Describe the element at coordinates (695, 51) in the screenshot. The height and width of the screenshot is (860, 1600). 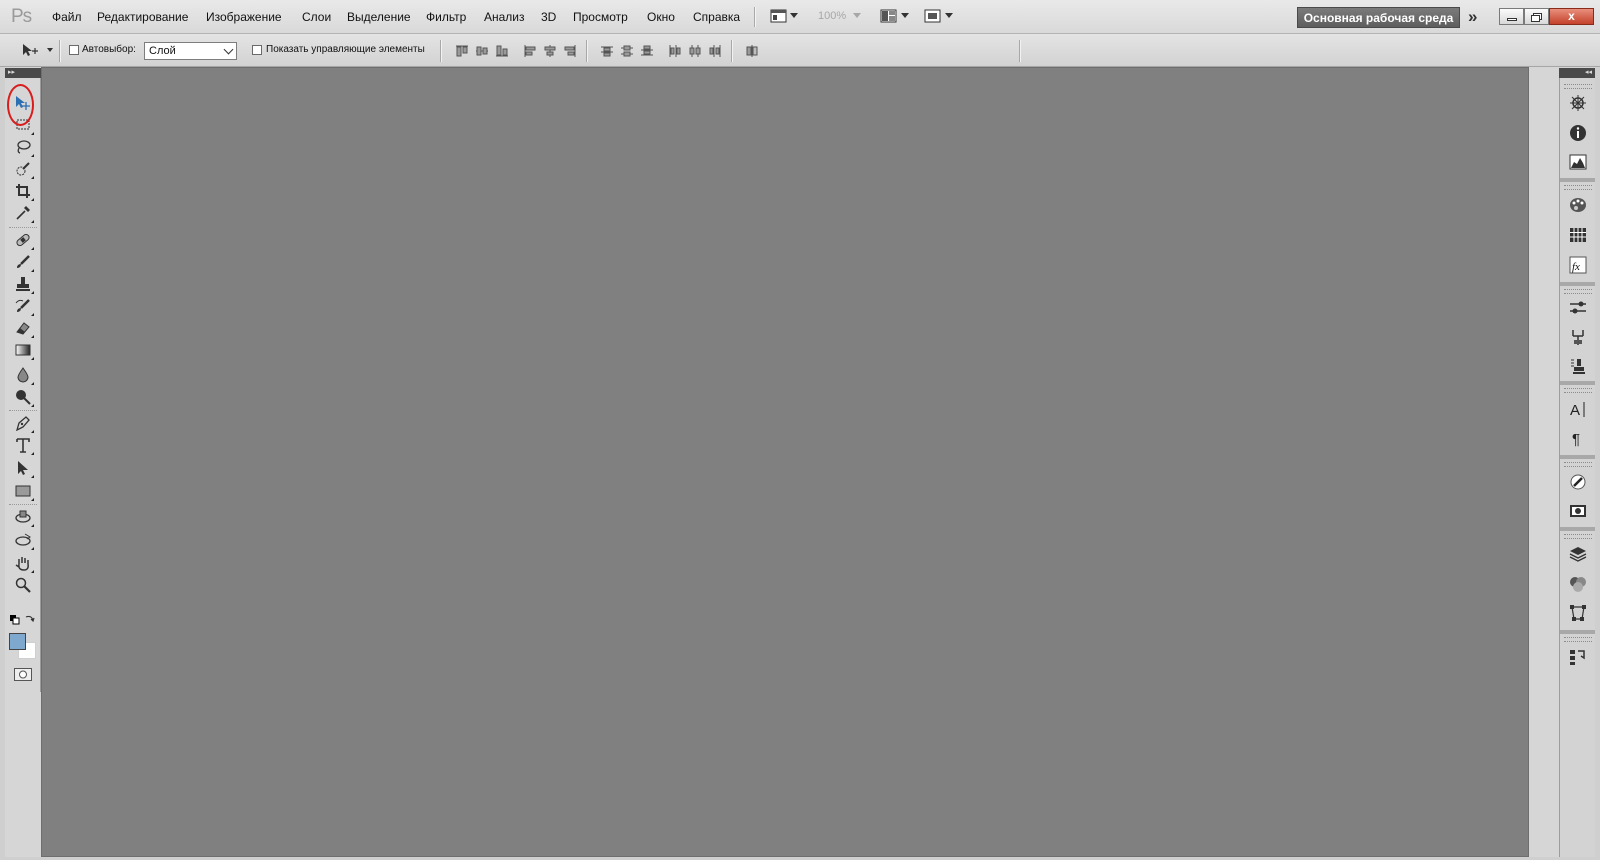
I see `distribute-horizontal-center-icon` at that location.